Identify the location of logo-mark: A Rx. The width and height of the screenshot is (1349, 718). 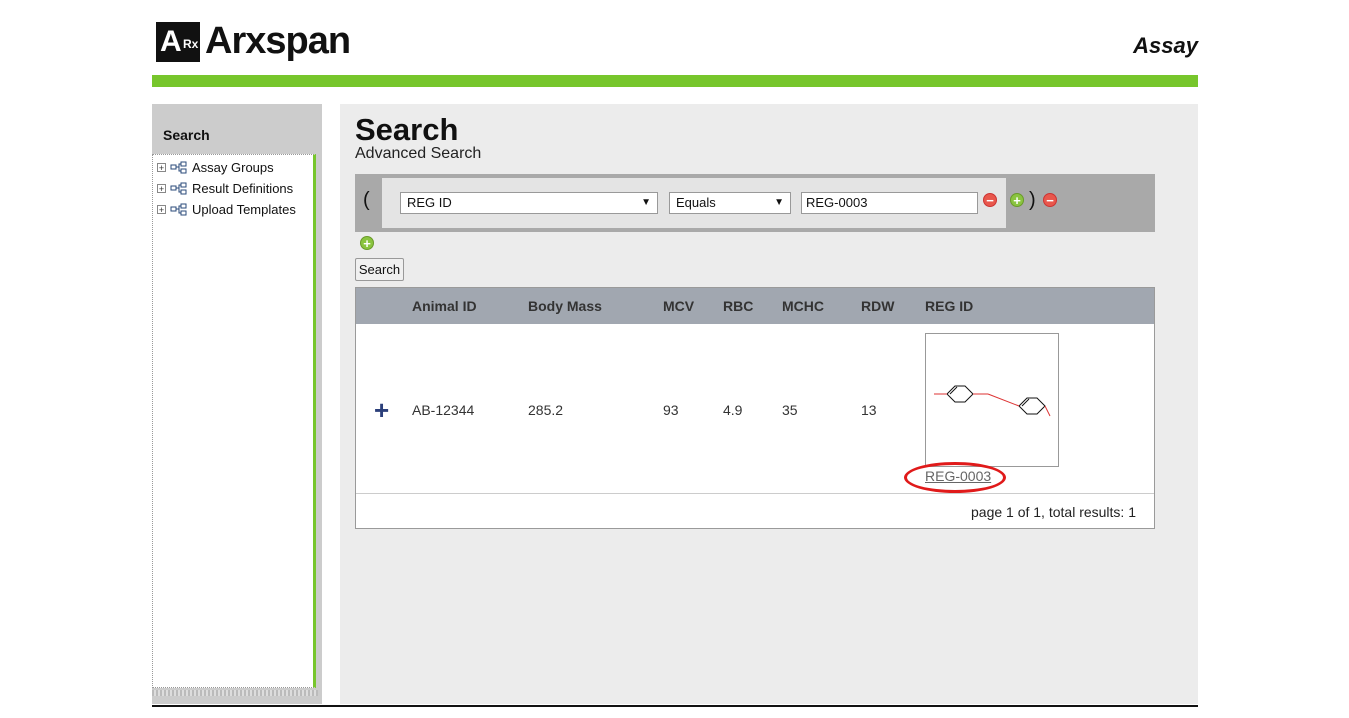
(178, 42).